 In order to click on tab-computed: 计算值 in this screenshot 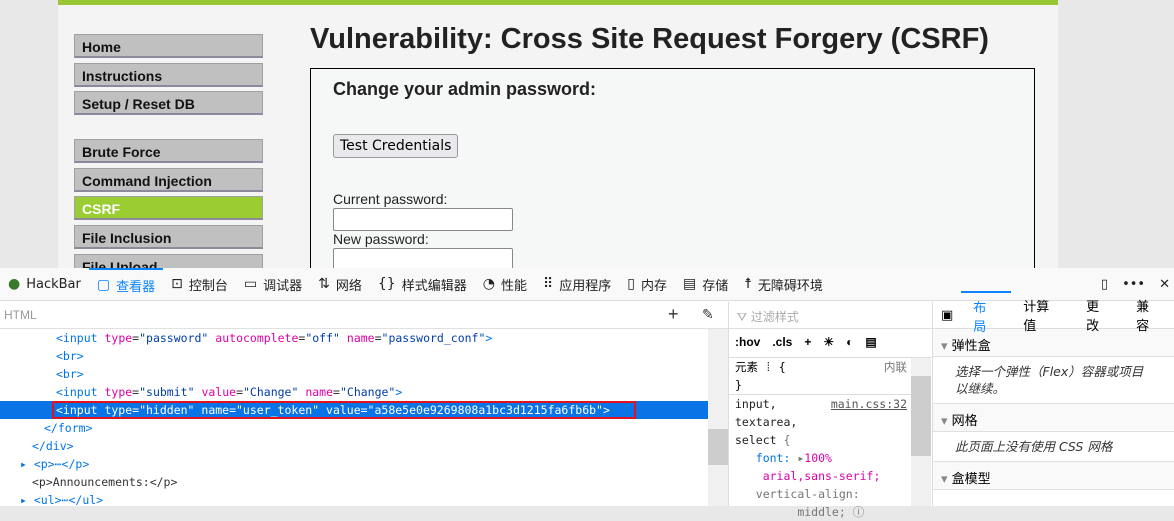, I will do `click(1042, 315)`.